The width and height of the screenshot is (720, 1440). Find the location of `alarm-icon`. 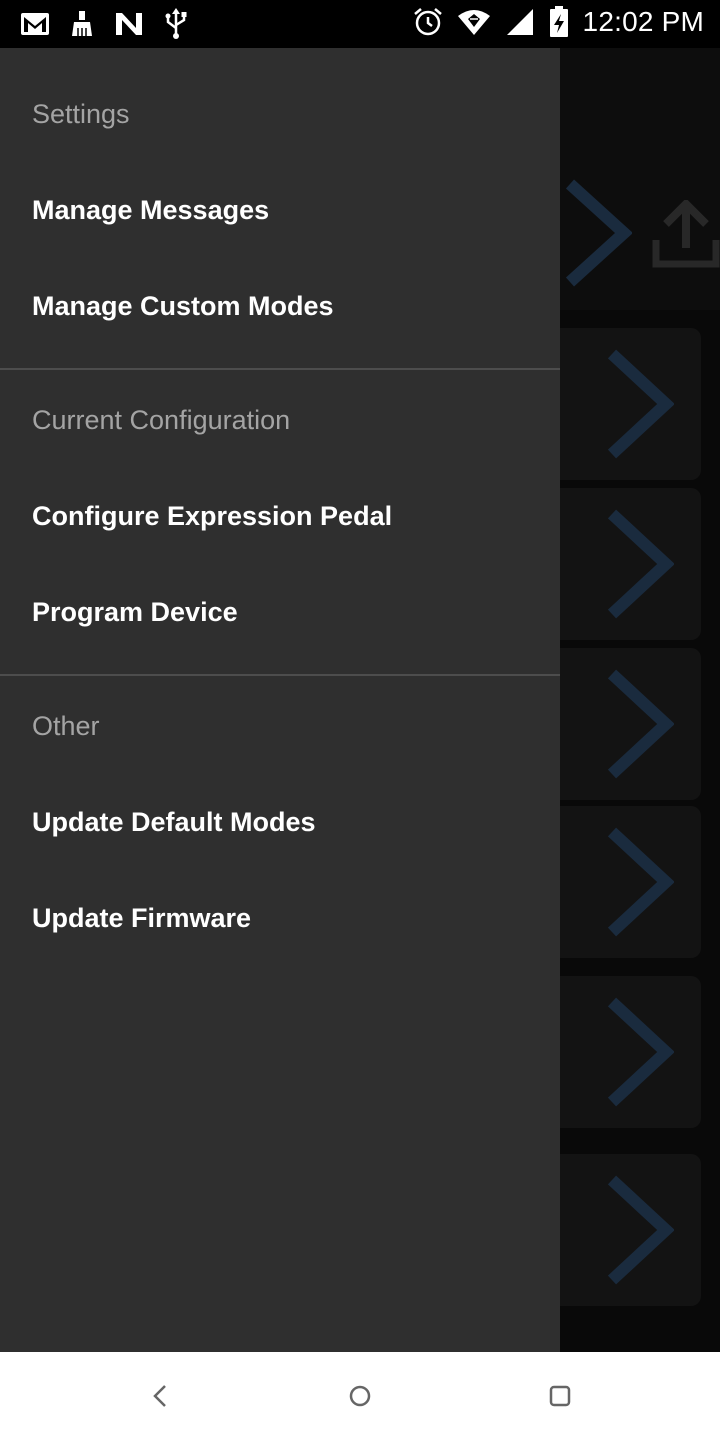

alarm-icon is located at coordinates (428, 22).